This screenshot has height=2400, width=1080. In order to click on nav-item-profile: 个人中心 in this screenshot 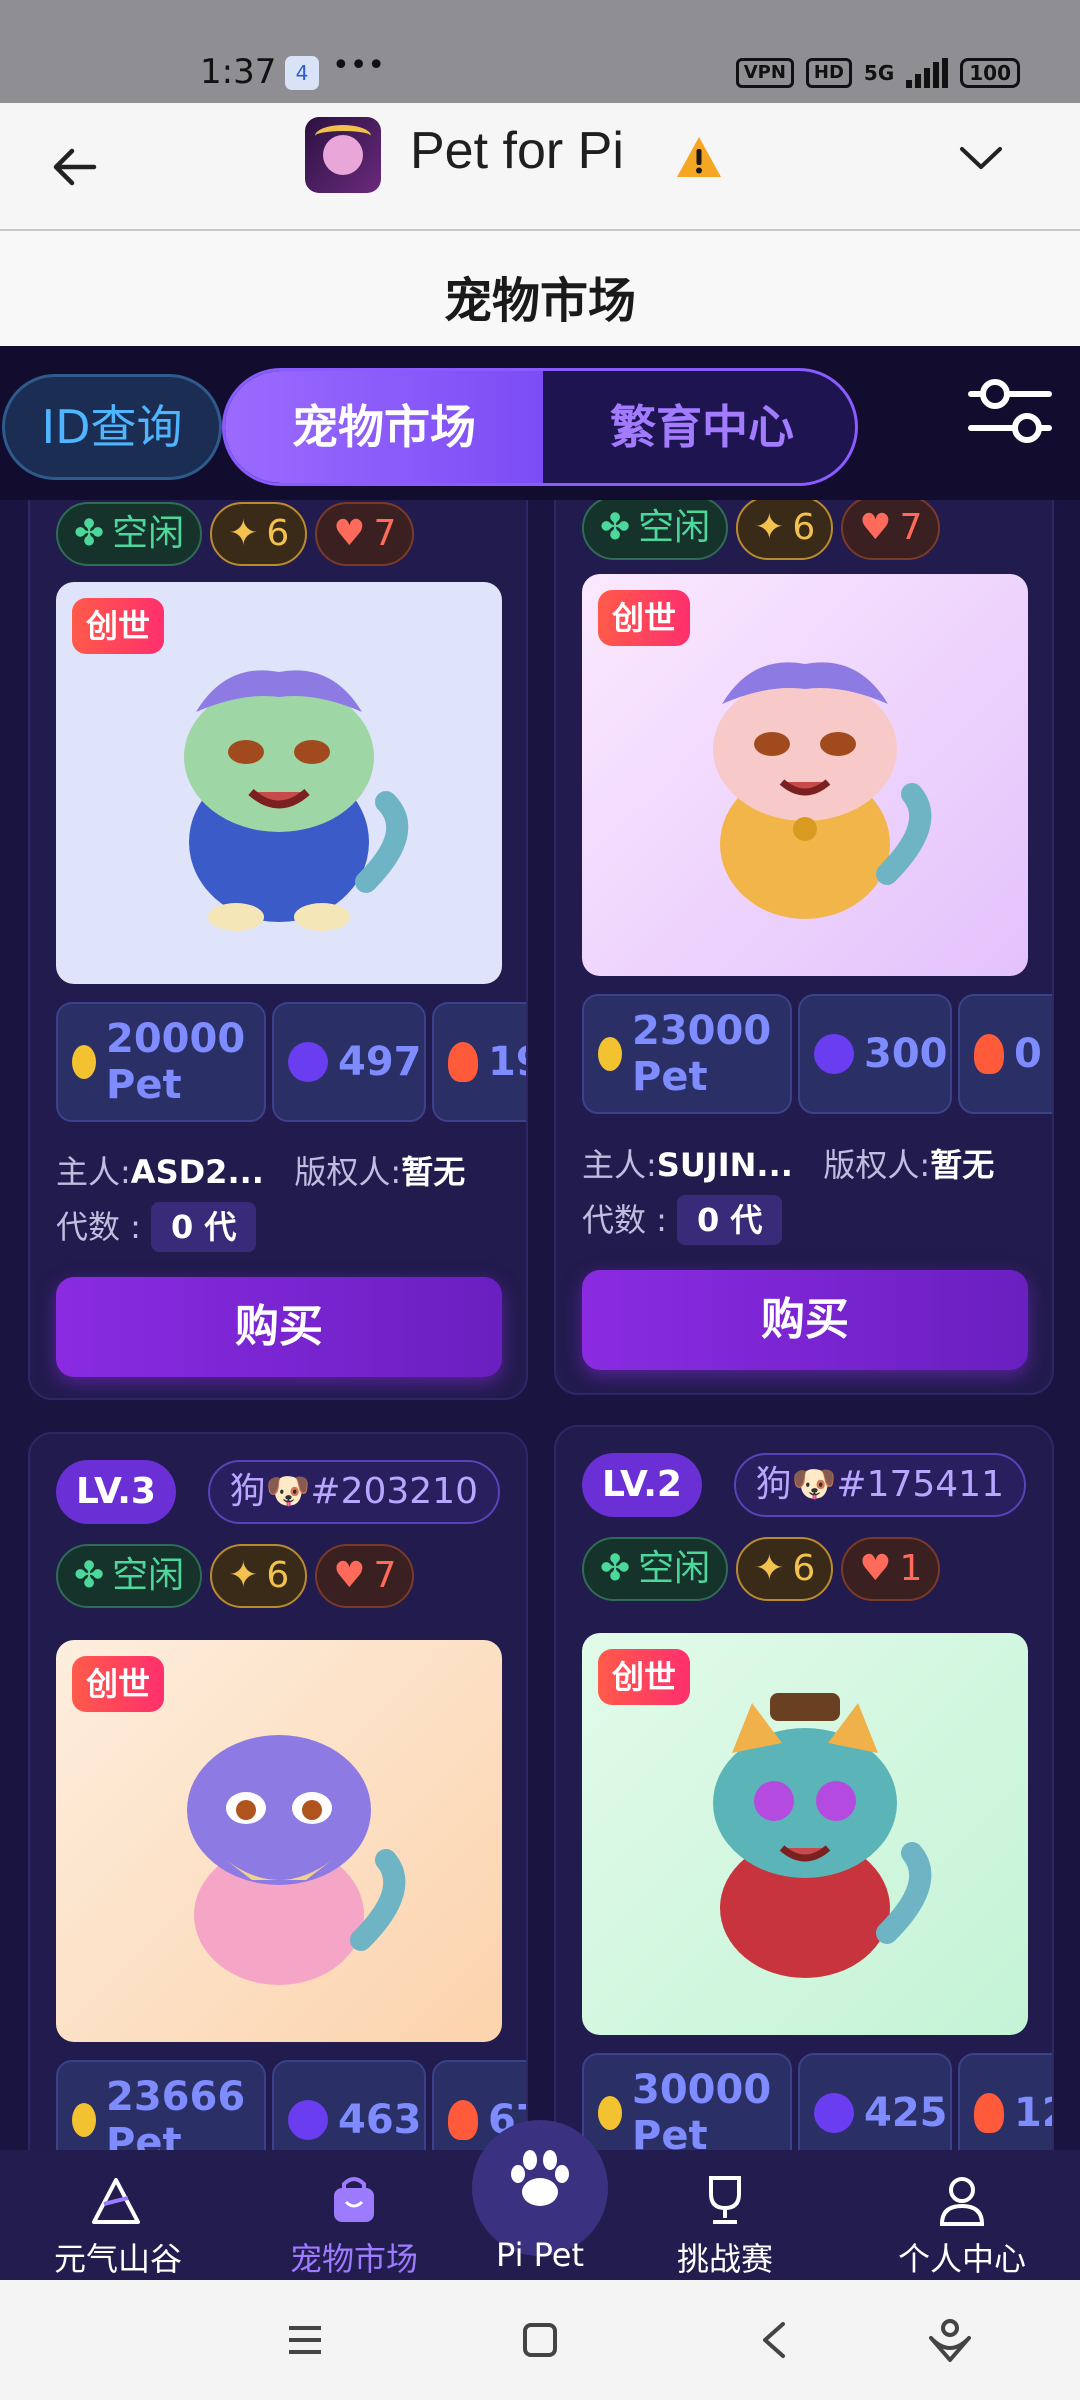, I will do `click(962, 2225)`.